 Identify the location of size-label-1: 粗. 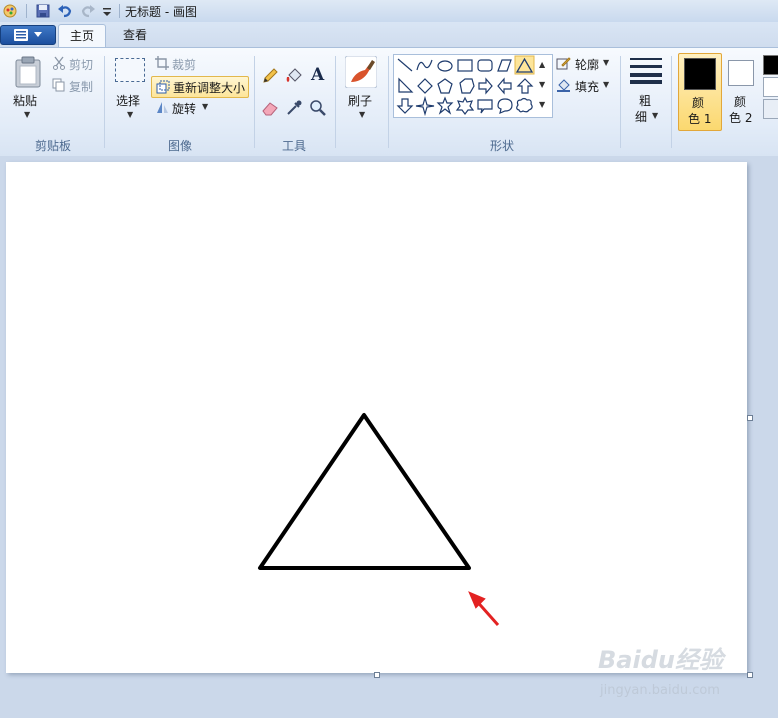
(645, 101).